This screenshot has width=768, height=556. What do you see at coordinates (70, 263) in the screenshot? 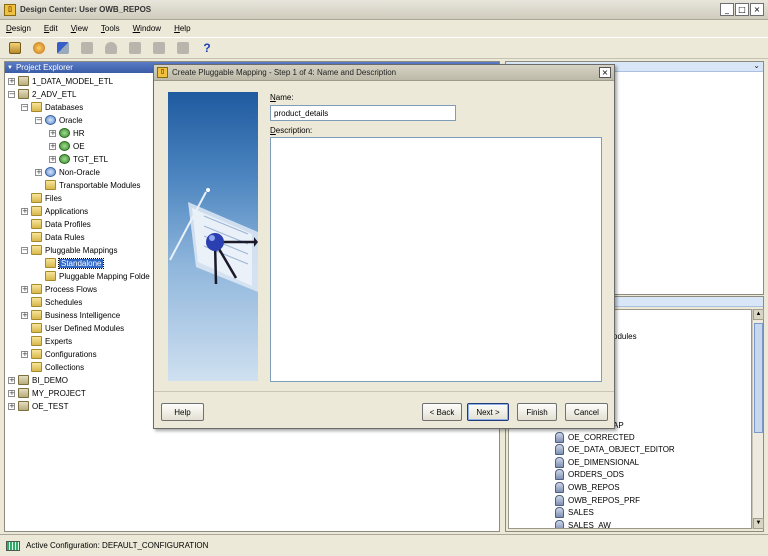
I see `tree-item: Standalone` at bounding box center [70, 263].